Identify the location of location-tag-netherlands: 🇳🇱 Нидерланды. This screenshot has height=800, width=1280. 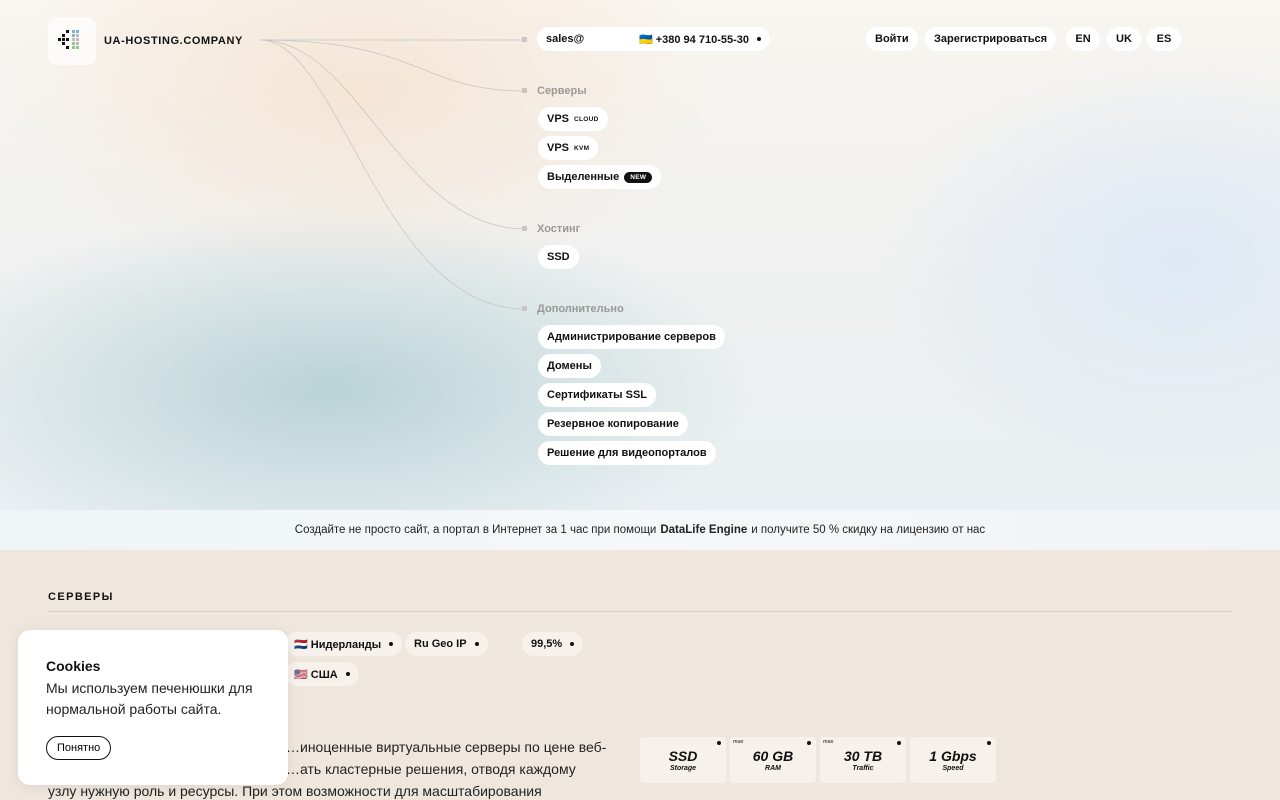
(344, 644).